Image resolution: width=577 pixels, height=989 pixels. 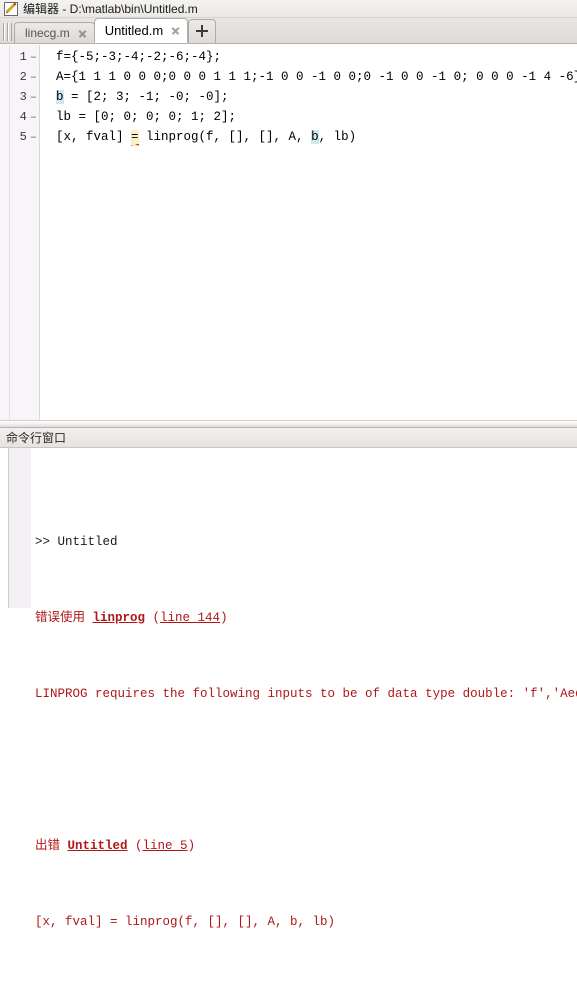 I want to click on code-line-5: [x, fval] = linprog(f, [], [], A, b, lb), so click(x=316, y=137).